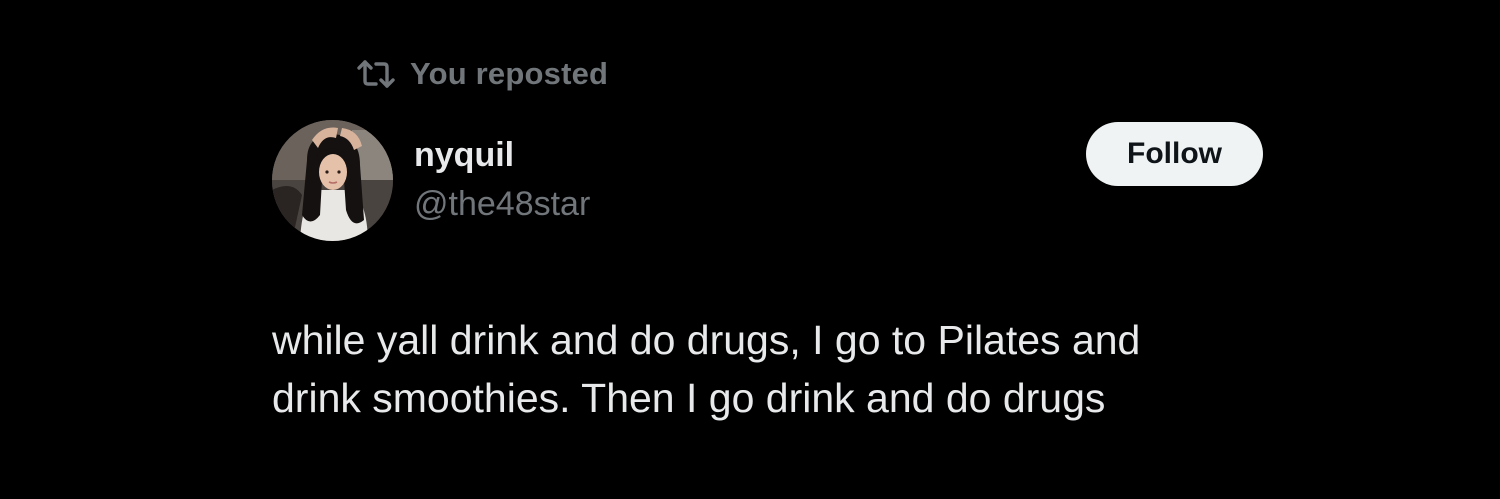 This screenshot has height=499, width=1500. I want to click on repost-indicator: You reposted, so click(482, 74).